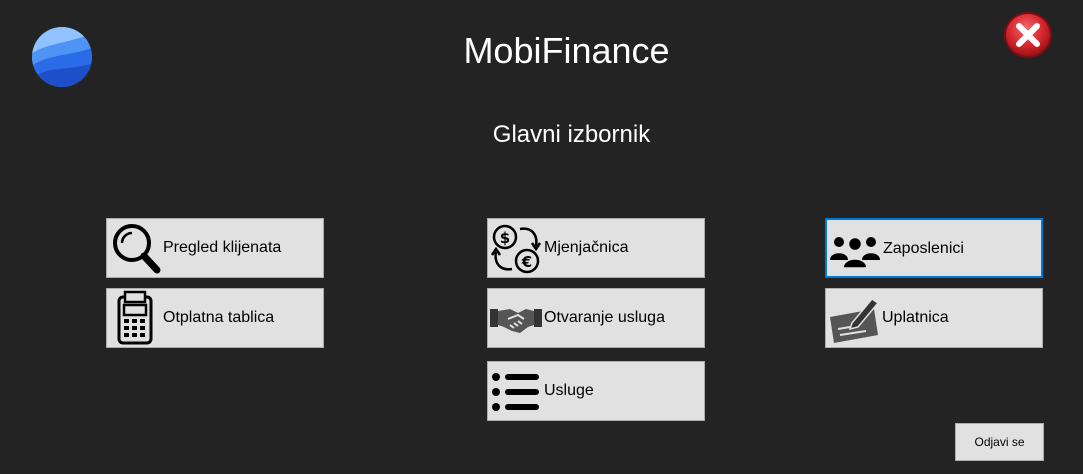  Describe the element at coordinates (137, 249) in the screenshot. I see `magnifier-icon` at that location.